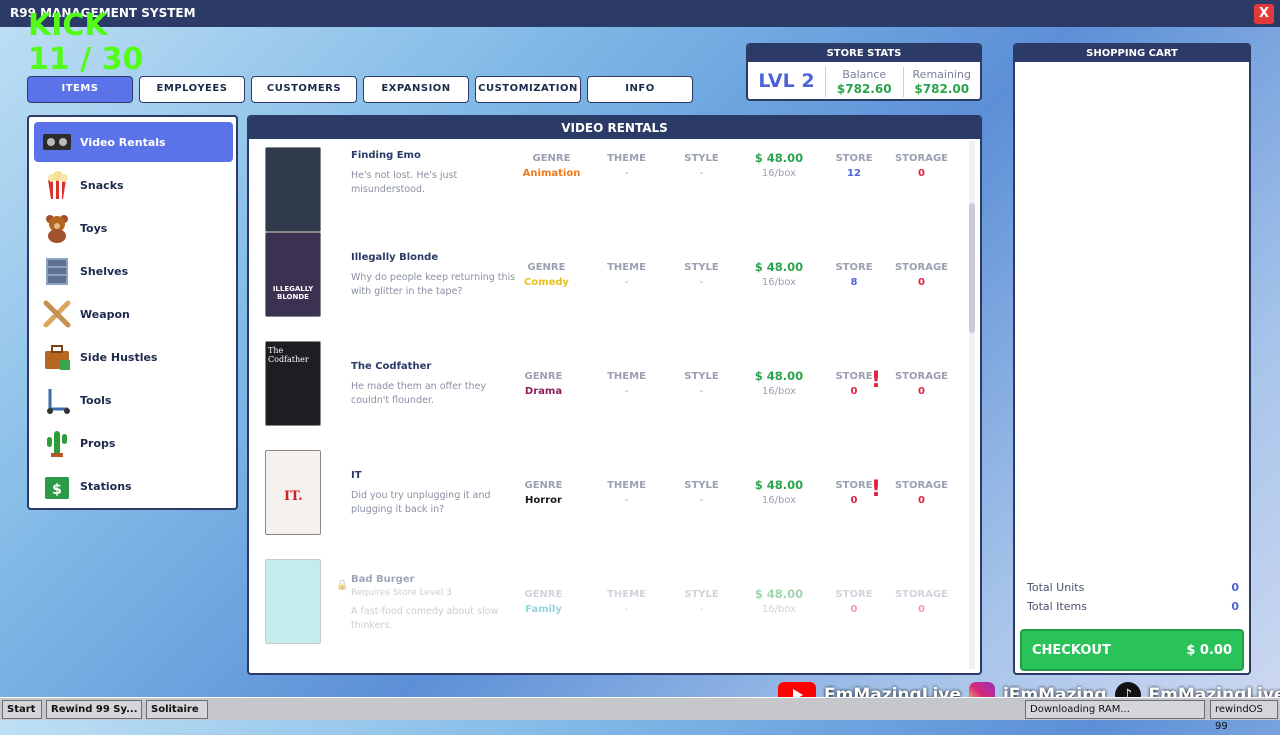  I want to click on store-col: STORE 0, so click(854, 602).